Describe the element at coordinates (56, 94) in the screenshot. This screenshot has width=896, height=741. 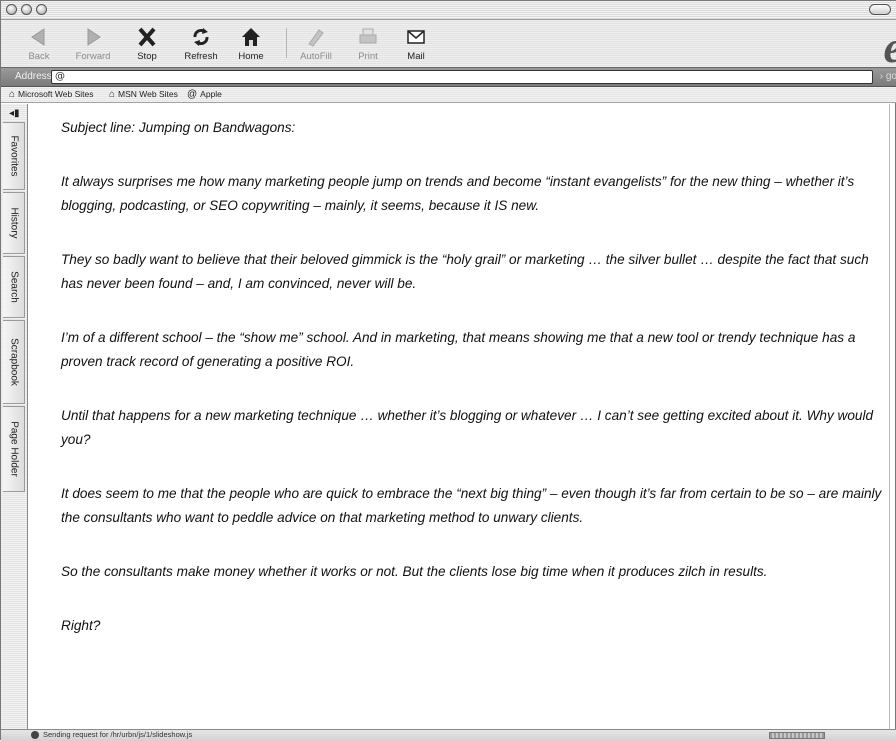
I see `favorite-label: Microsoft Web Sites` at that location.